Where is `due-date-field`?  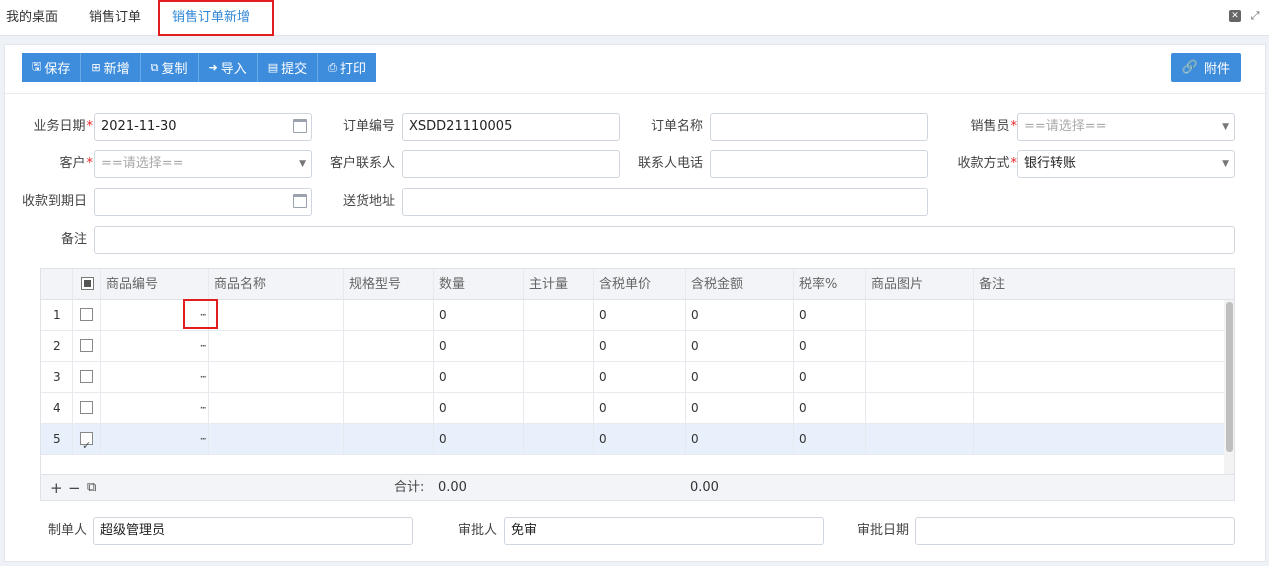 due-date-field is located at coordinates (203, 202).